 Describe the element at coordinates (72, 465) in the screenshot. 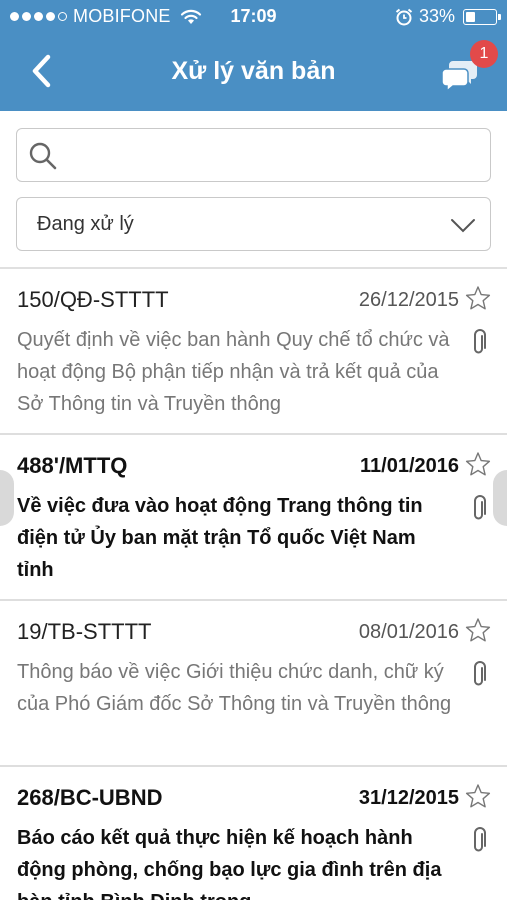

I see `document-code: 488'/MTTQ` at that location.